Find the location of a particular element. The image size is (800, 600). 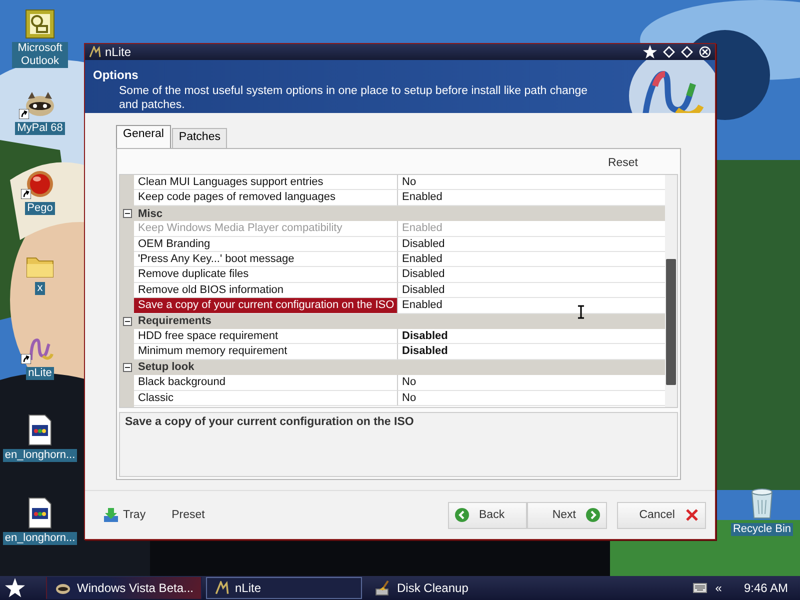

category-label: Requirements is located at coordinates (174, 321).